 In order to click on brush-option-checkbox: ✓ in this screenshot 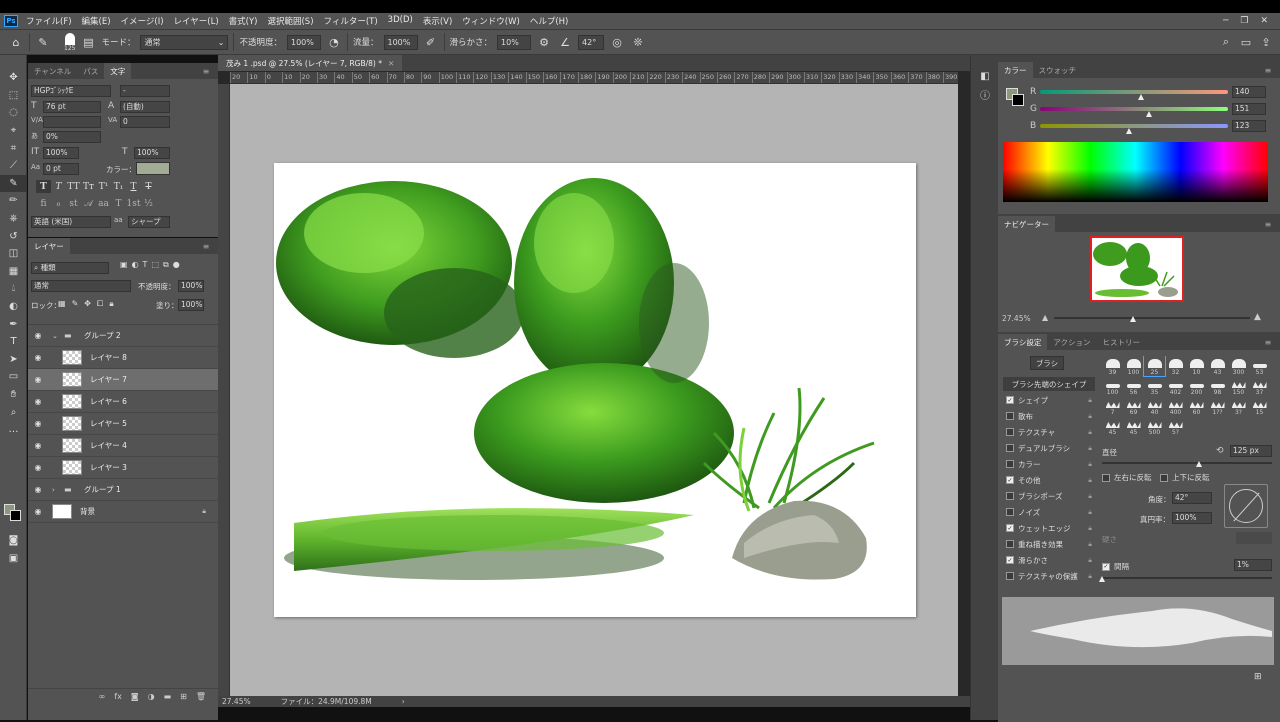, I will do `click(1010, 560)`.